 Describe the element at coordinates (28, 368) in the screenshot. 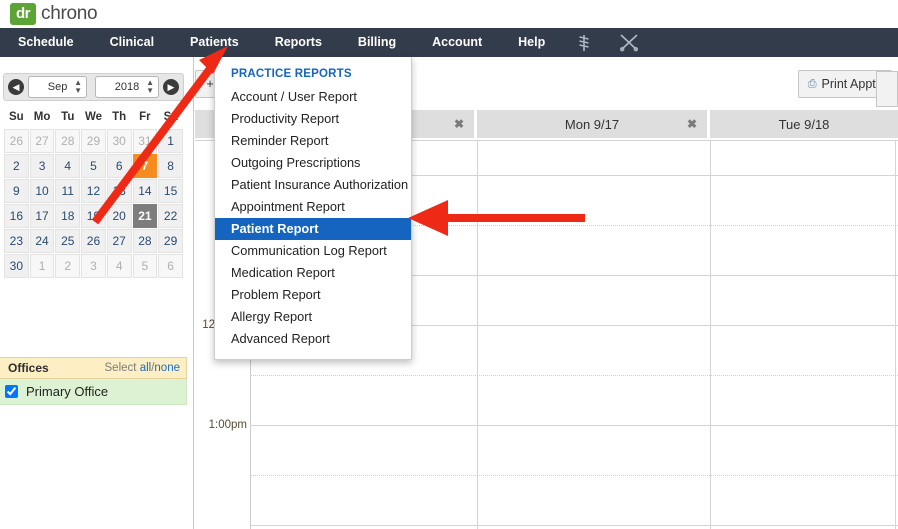

I see `offices-title: Offices` at that location.